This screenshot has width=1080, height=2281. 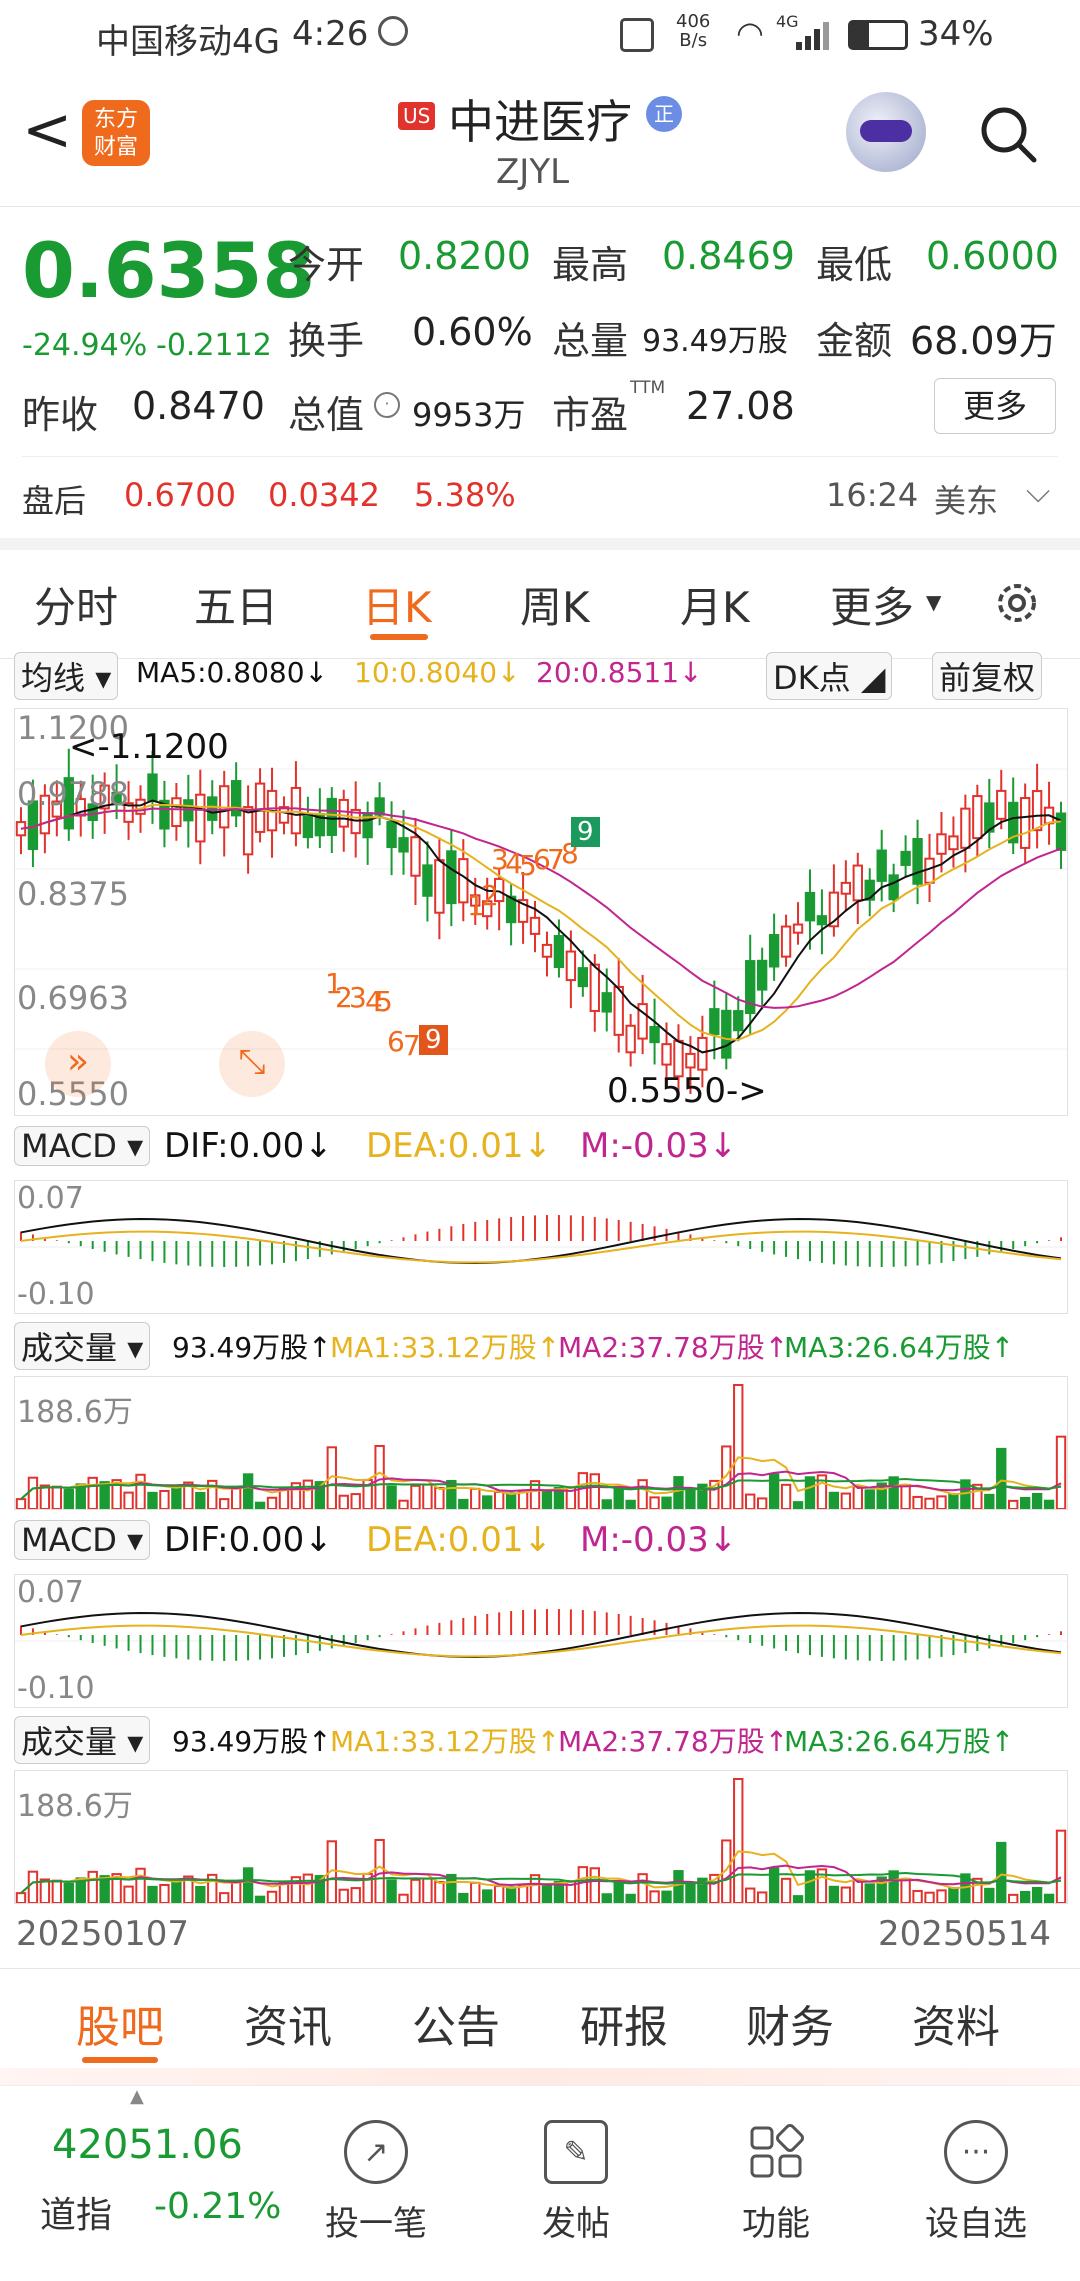 I want to click on back-icon: <, so click(x=47, y=130).